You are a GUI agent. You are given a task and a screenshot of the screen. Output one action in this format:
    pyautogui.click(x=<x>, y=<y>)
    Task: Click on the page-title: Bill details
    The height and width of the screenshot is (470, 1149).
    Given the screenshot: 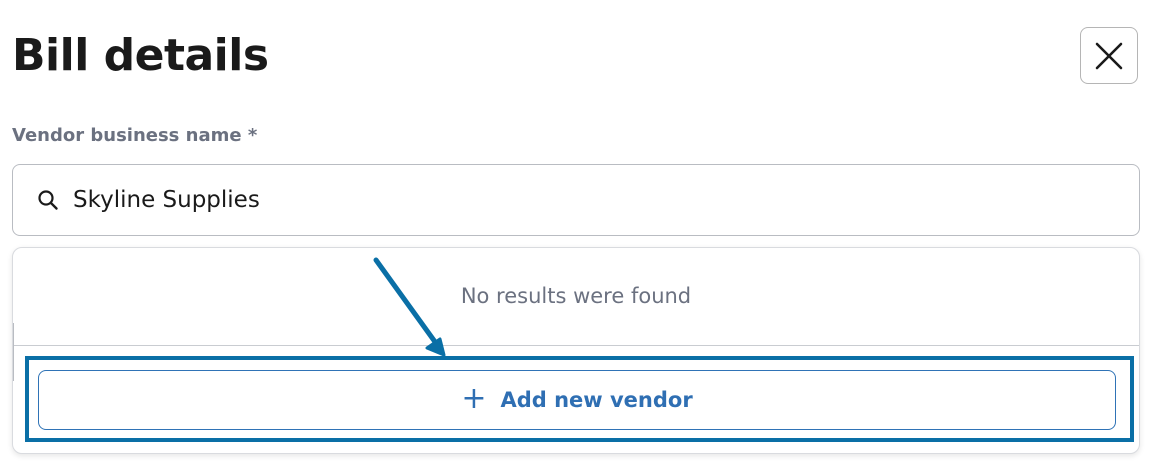 What is the action you would take?
    pyautogui.click(x=140, y=55)
    